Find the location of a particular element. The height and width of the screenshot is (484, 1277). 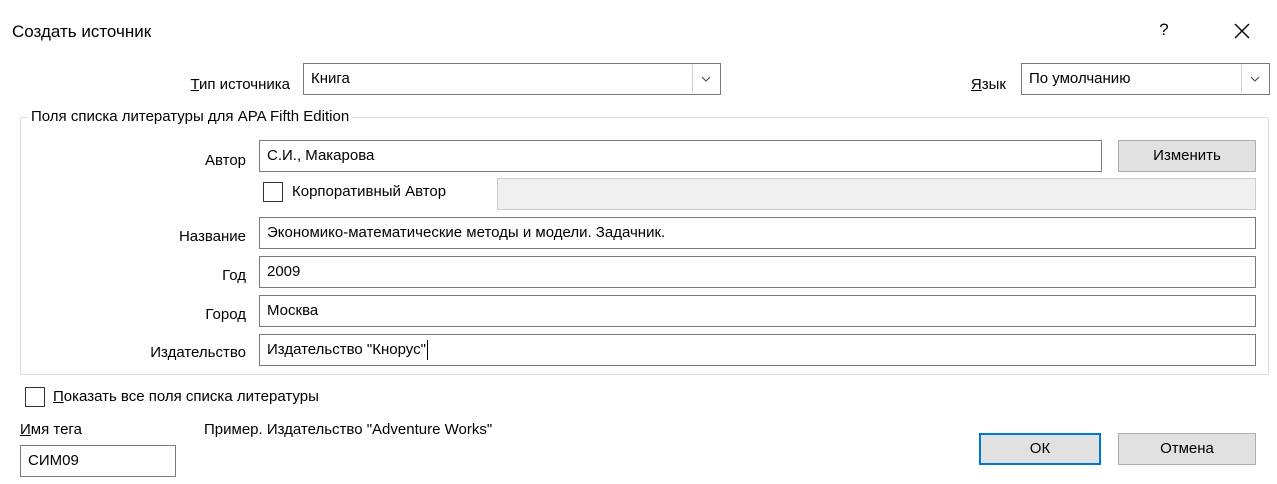

publisher-field: Издательство "Кнорус" is located at coordinates (757, 350).